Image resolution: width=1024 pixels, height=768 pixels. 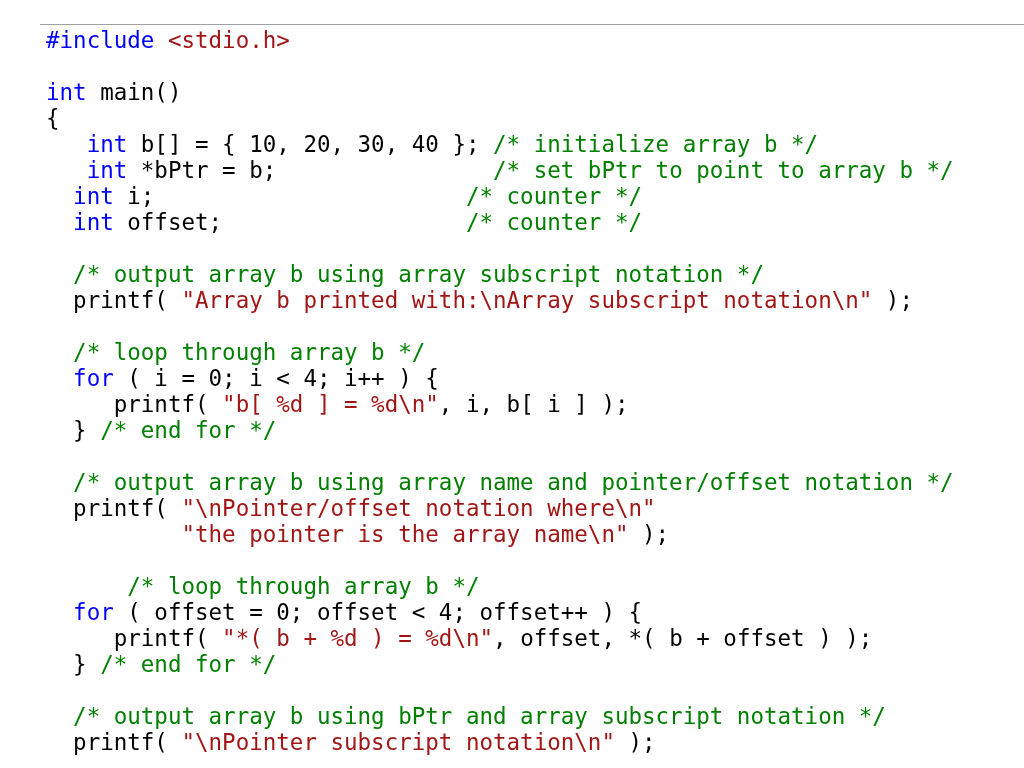 What do you see at coordinates (114, 92) in the screenshot?
I see `code-line: int main()` at bounding box center [114, 92].